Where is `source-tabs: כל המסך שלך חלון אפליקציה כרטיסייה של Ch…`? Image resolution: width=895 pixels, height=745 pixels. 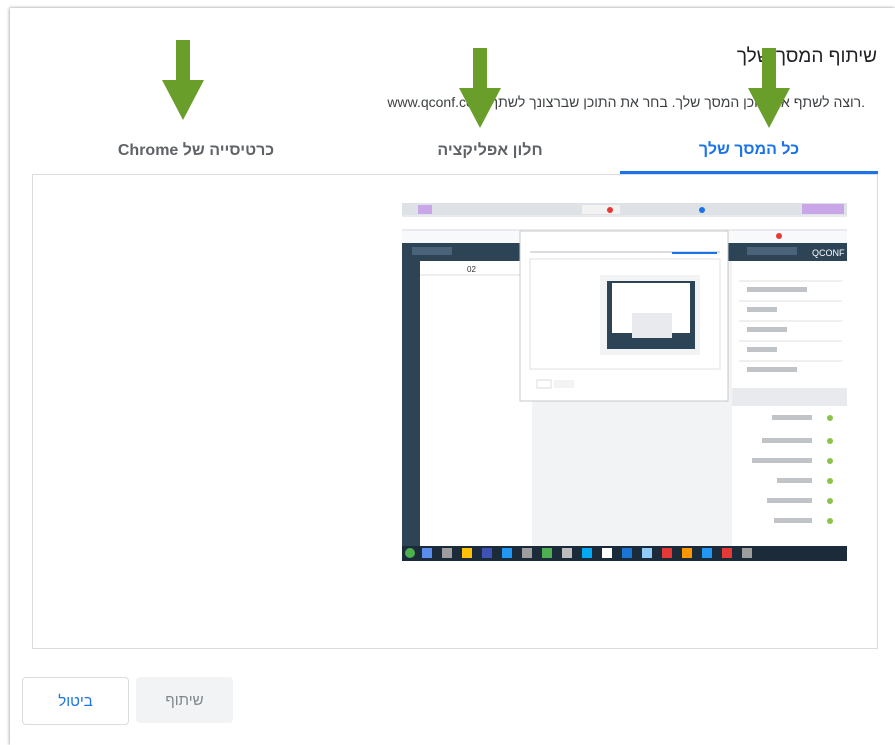 source-tabs: כל המסך שלך חלון אפליקציה כרטיסייה של Ch… is located at coordinates (455, 151).